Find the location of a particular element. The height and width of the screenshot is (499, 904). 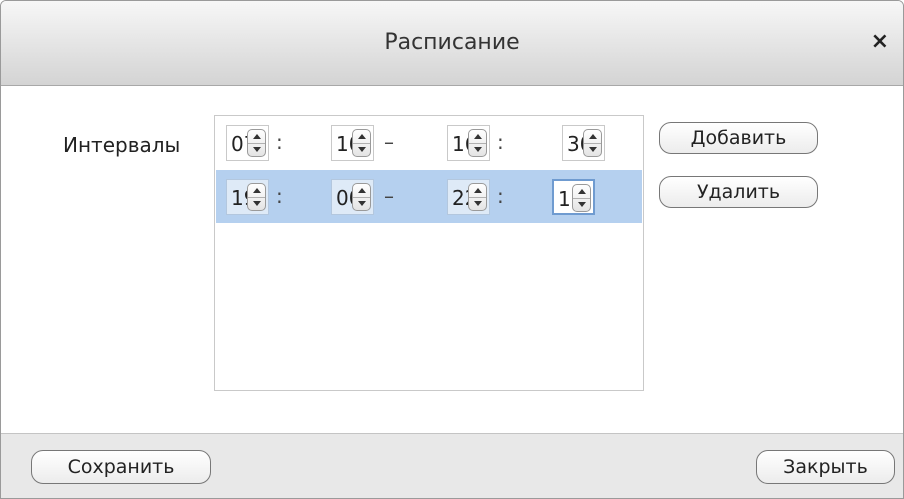

interval-row: 07 : 10 – 16: 30 is located at coordinates (429, 142).